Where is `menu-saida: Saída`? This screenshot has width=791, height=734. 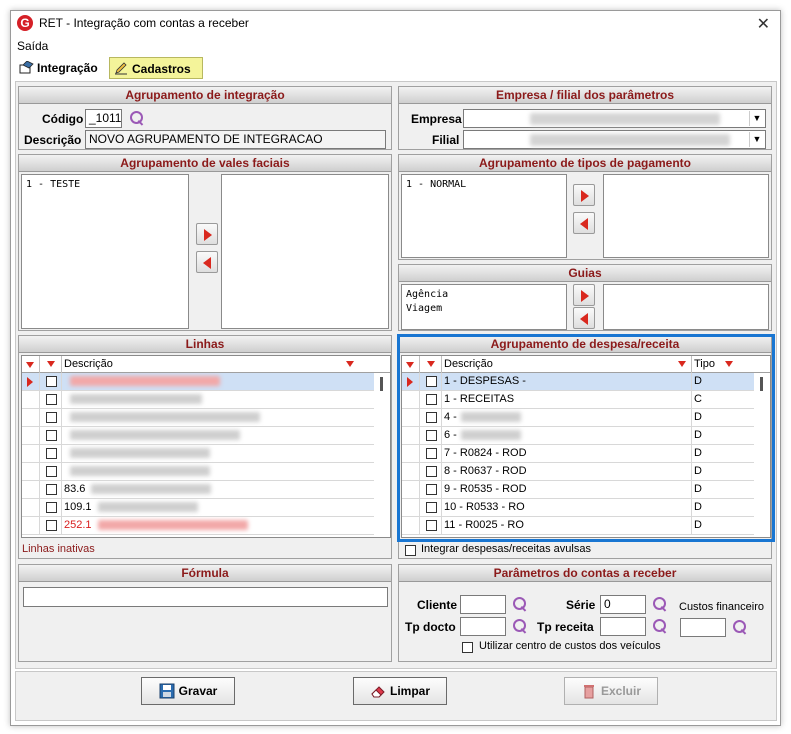
menu-saida: Saída is located at coordinates (32, 46).